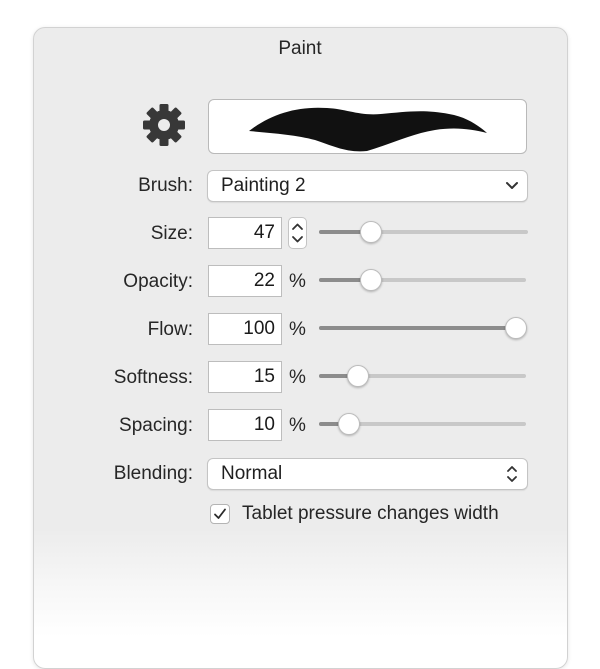  Describe the element at coordinates (297, 377) in the screenshot. I see `softness-unit: %` at that location.